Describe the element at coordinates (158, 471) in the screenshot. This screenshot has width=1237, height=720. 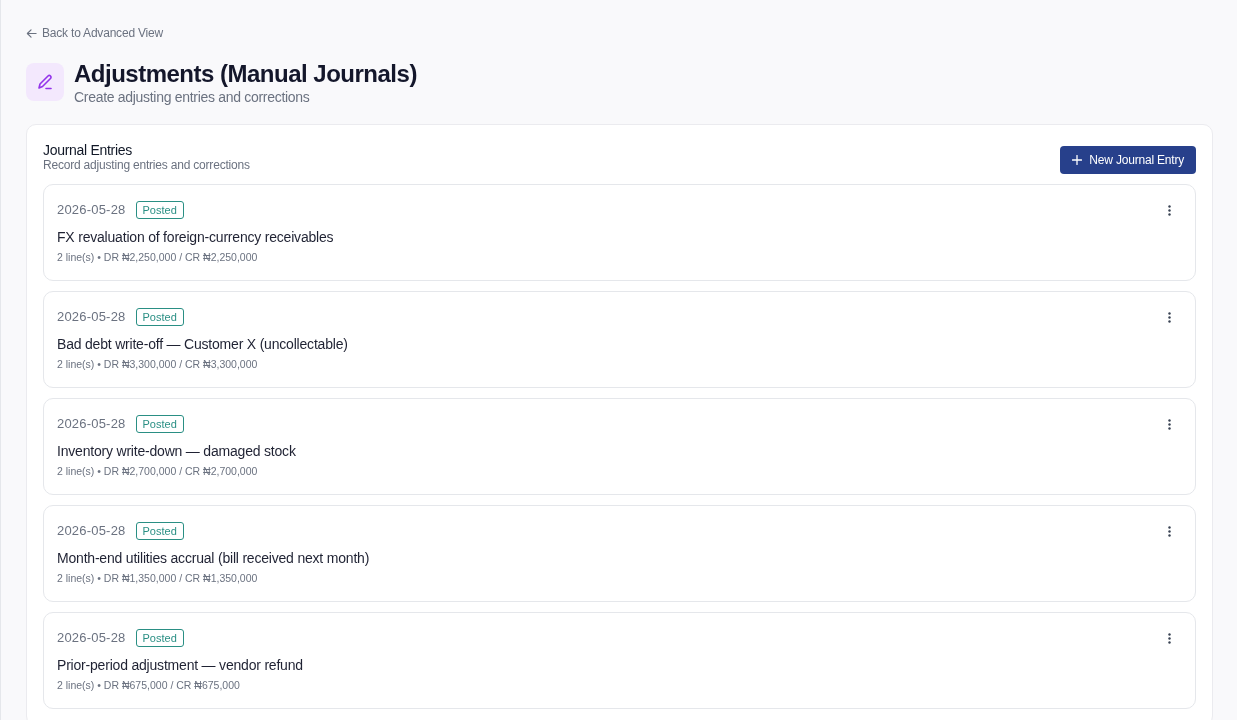
I see `entry-summary: 2 line(s) • DR ₦2,700,000 / CR ₦2,700,000` at that location.